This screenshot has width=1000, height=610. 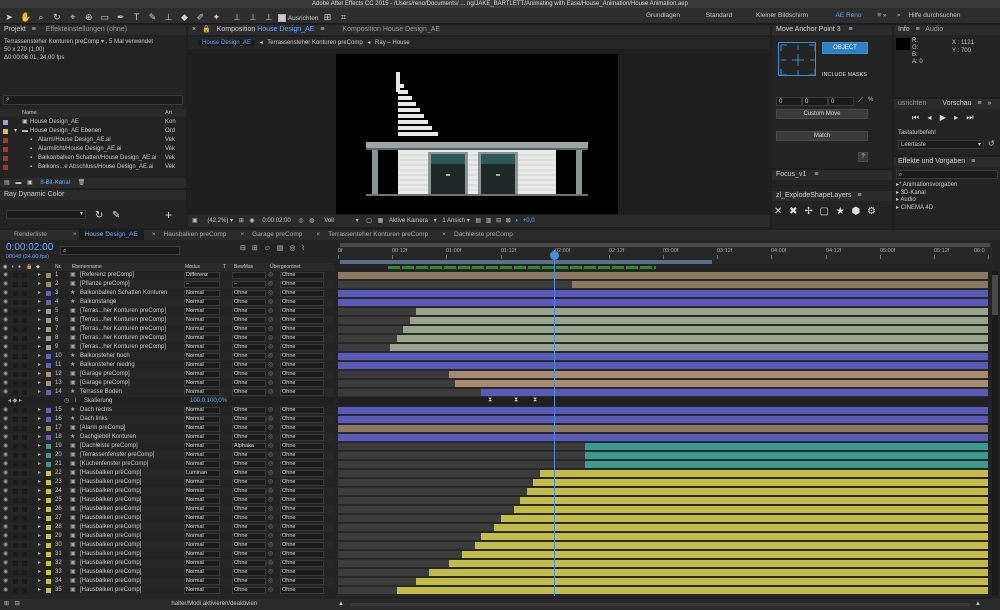 What do you see at coordinates (302, 248) in the screenshot?
I see `graph-editor-icon: ⌇` at bounding box center [302, 248].